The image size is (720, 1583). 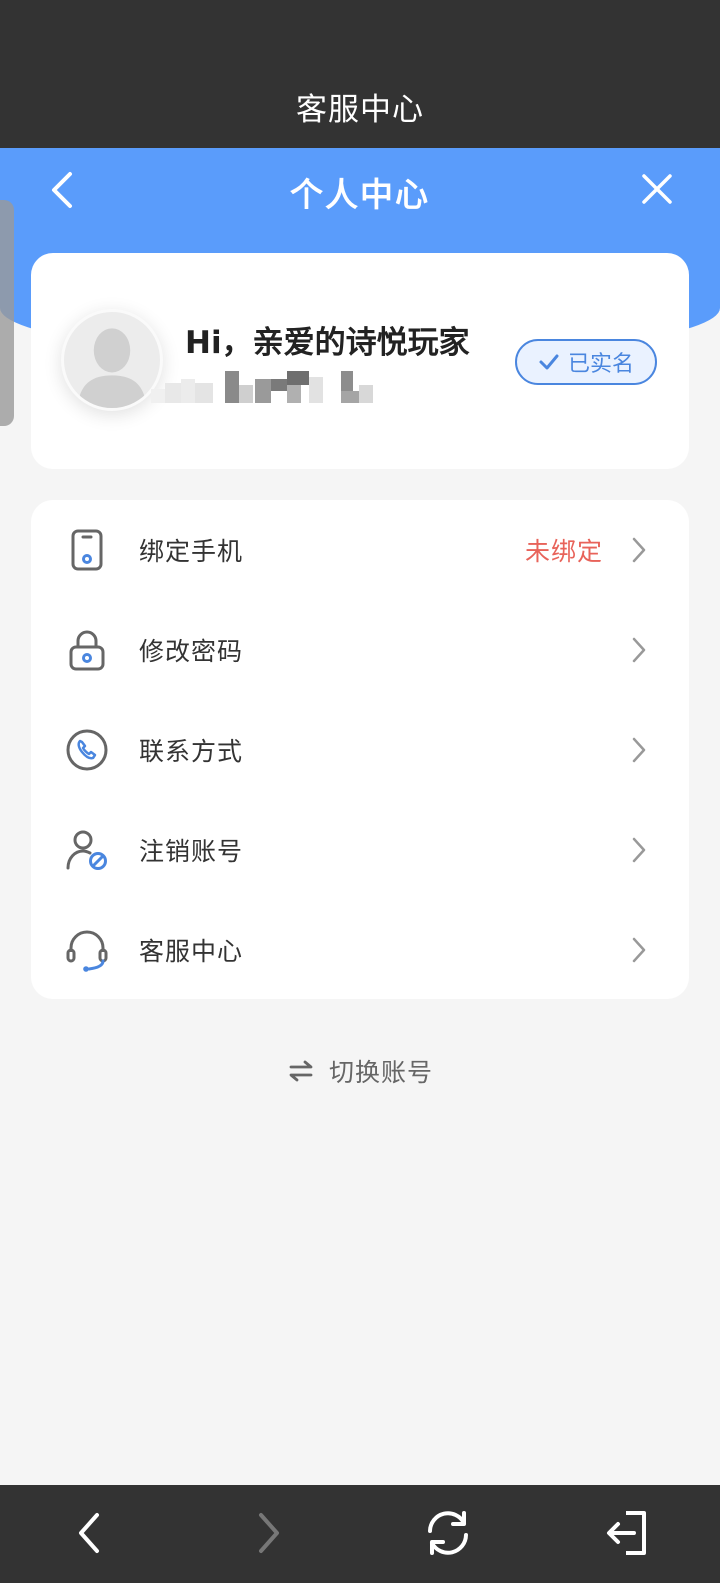 I want to click on menu-item-label: 联系方式, so click(x=191, y=751).